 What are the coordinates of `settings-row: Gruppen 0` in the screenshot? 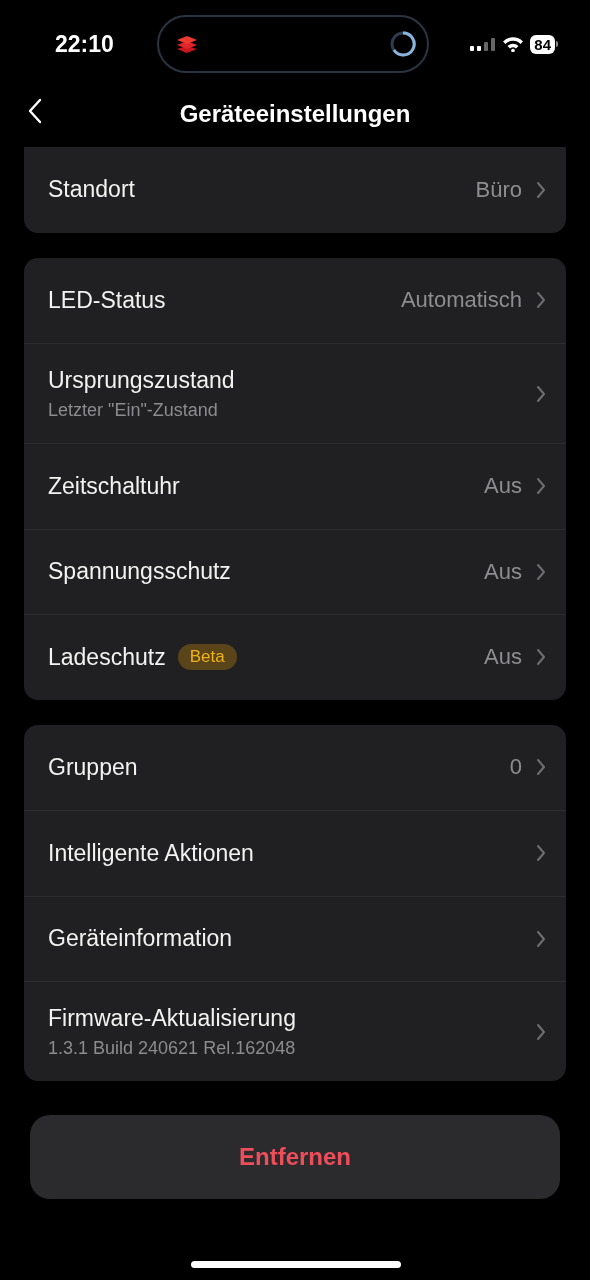 It's located at (295, 767).